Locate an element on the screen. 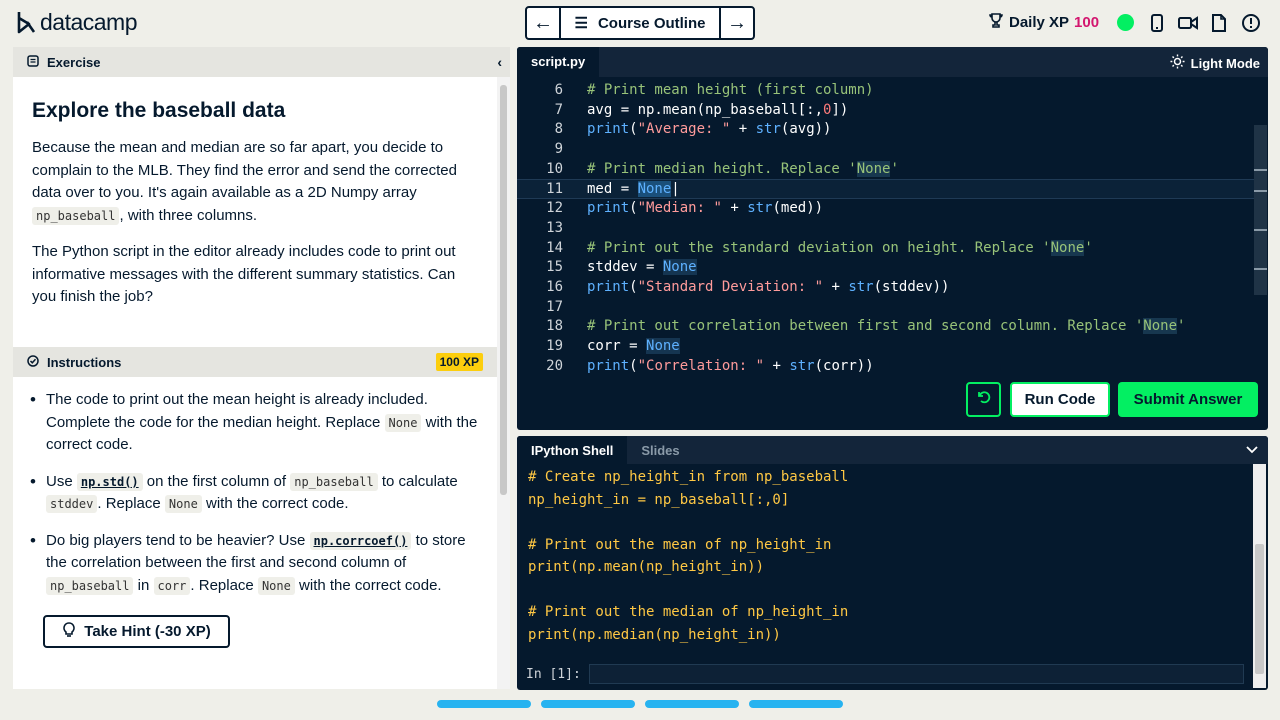  code-line: 9 is located at coordinates (558, 149).